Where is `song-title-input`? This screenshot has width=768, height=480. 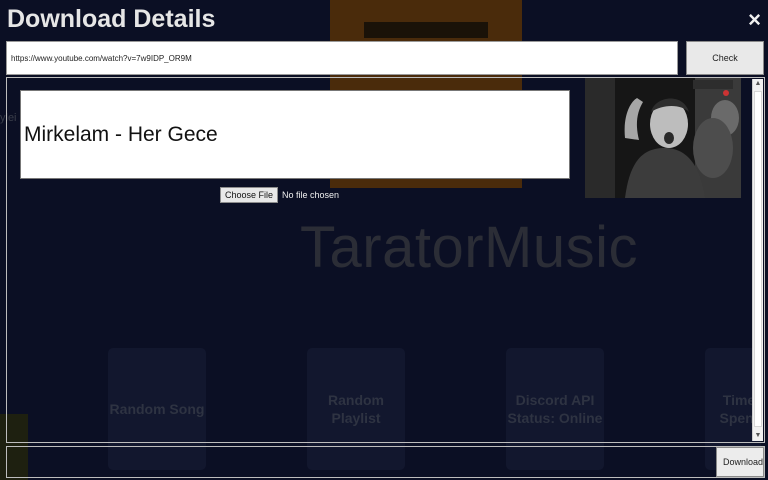
song-title-input is located at coordinates (295, 134).